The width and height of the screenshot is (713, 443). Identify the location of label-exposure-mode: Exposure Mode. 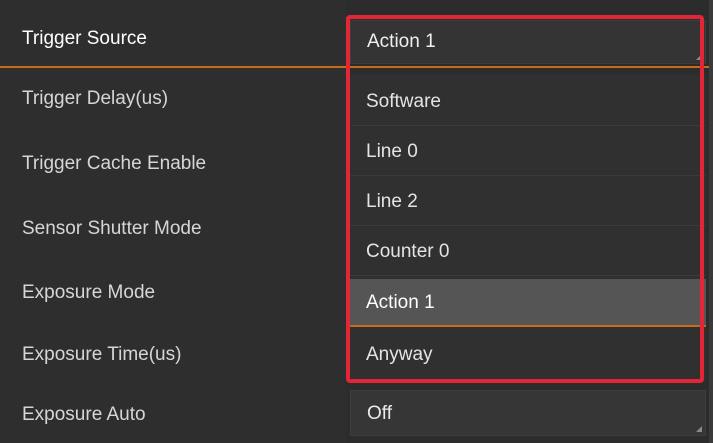
(89, 292).